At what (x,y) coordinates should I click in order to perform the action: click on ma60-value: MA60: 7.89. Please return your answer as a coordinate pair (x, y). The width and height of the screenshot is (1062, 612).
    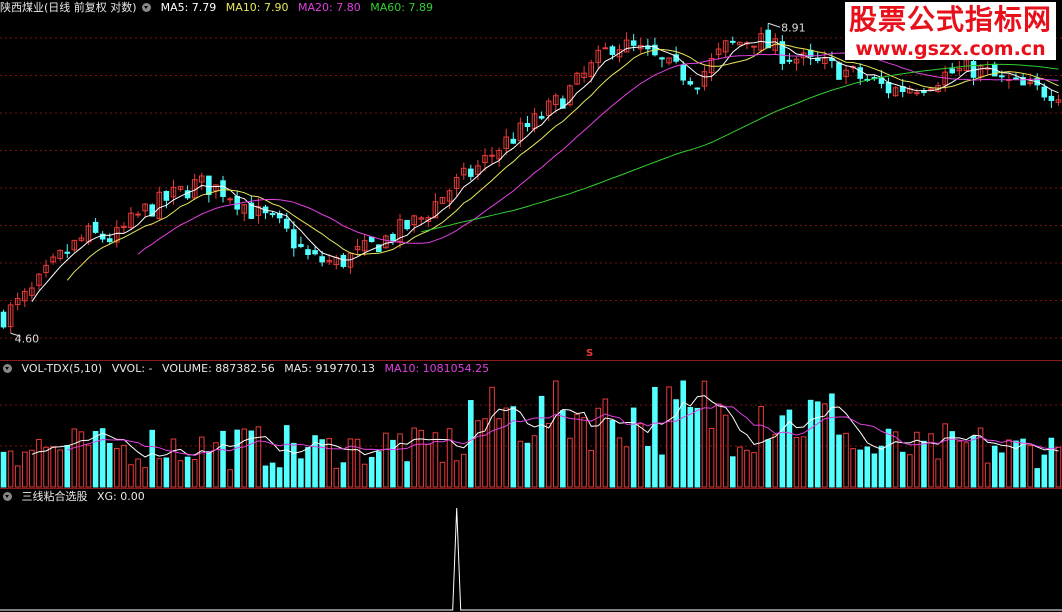
    Looking at the image, I should click on (401, 7).